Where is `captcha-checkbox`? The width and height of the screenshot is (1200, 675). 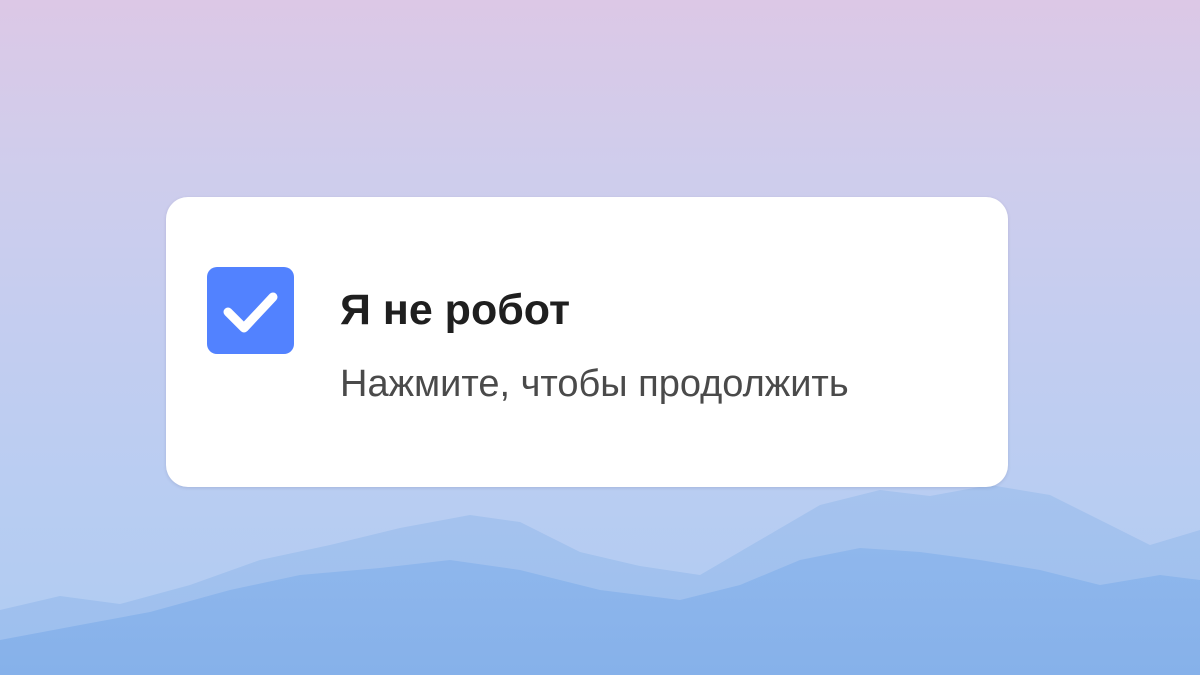 captcha-checkbox is located at coordinates (250, 310).